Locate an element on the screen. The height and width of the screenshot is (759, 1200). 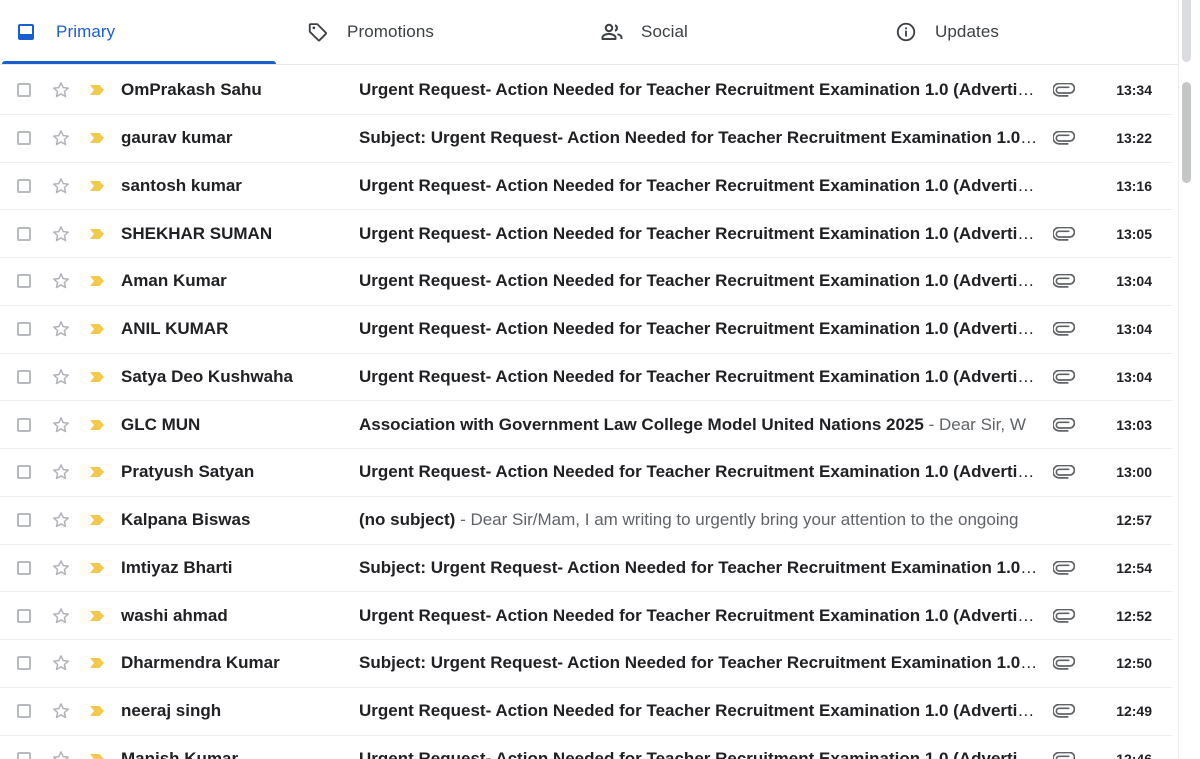
tab-updates: Updates is located at coordinates (1012, 32).